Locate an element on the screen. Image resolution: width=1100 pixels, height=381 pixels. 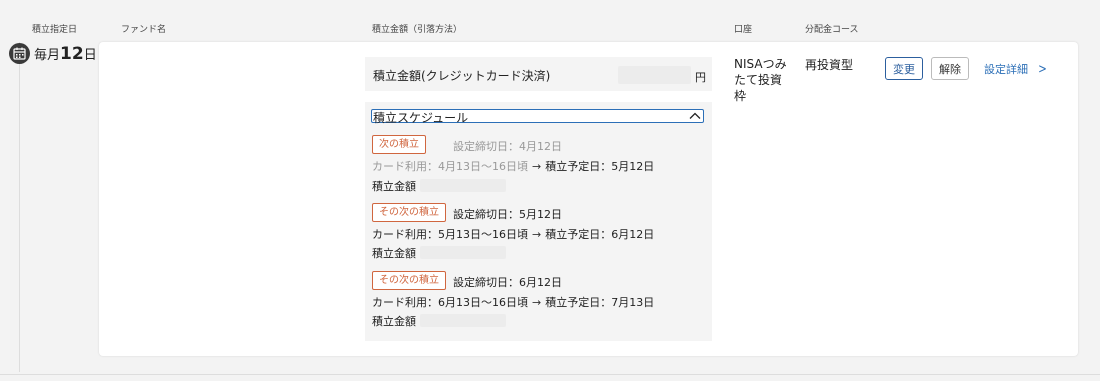
accumulation-day: 毎月12日 is located at coordinates (65, 54).